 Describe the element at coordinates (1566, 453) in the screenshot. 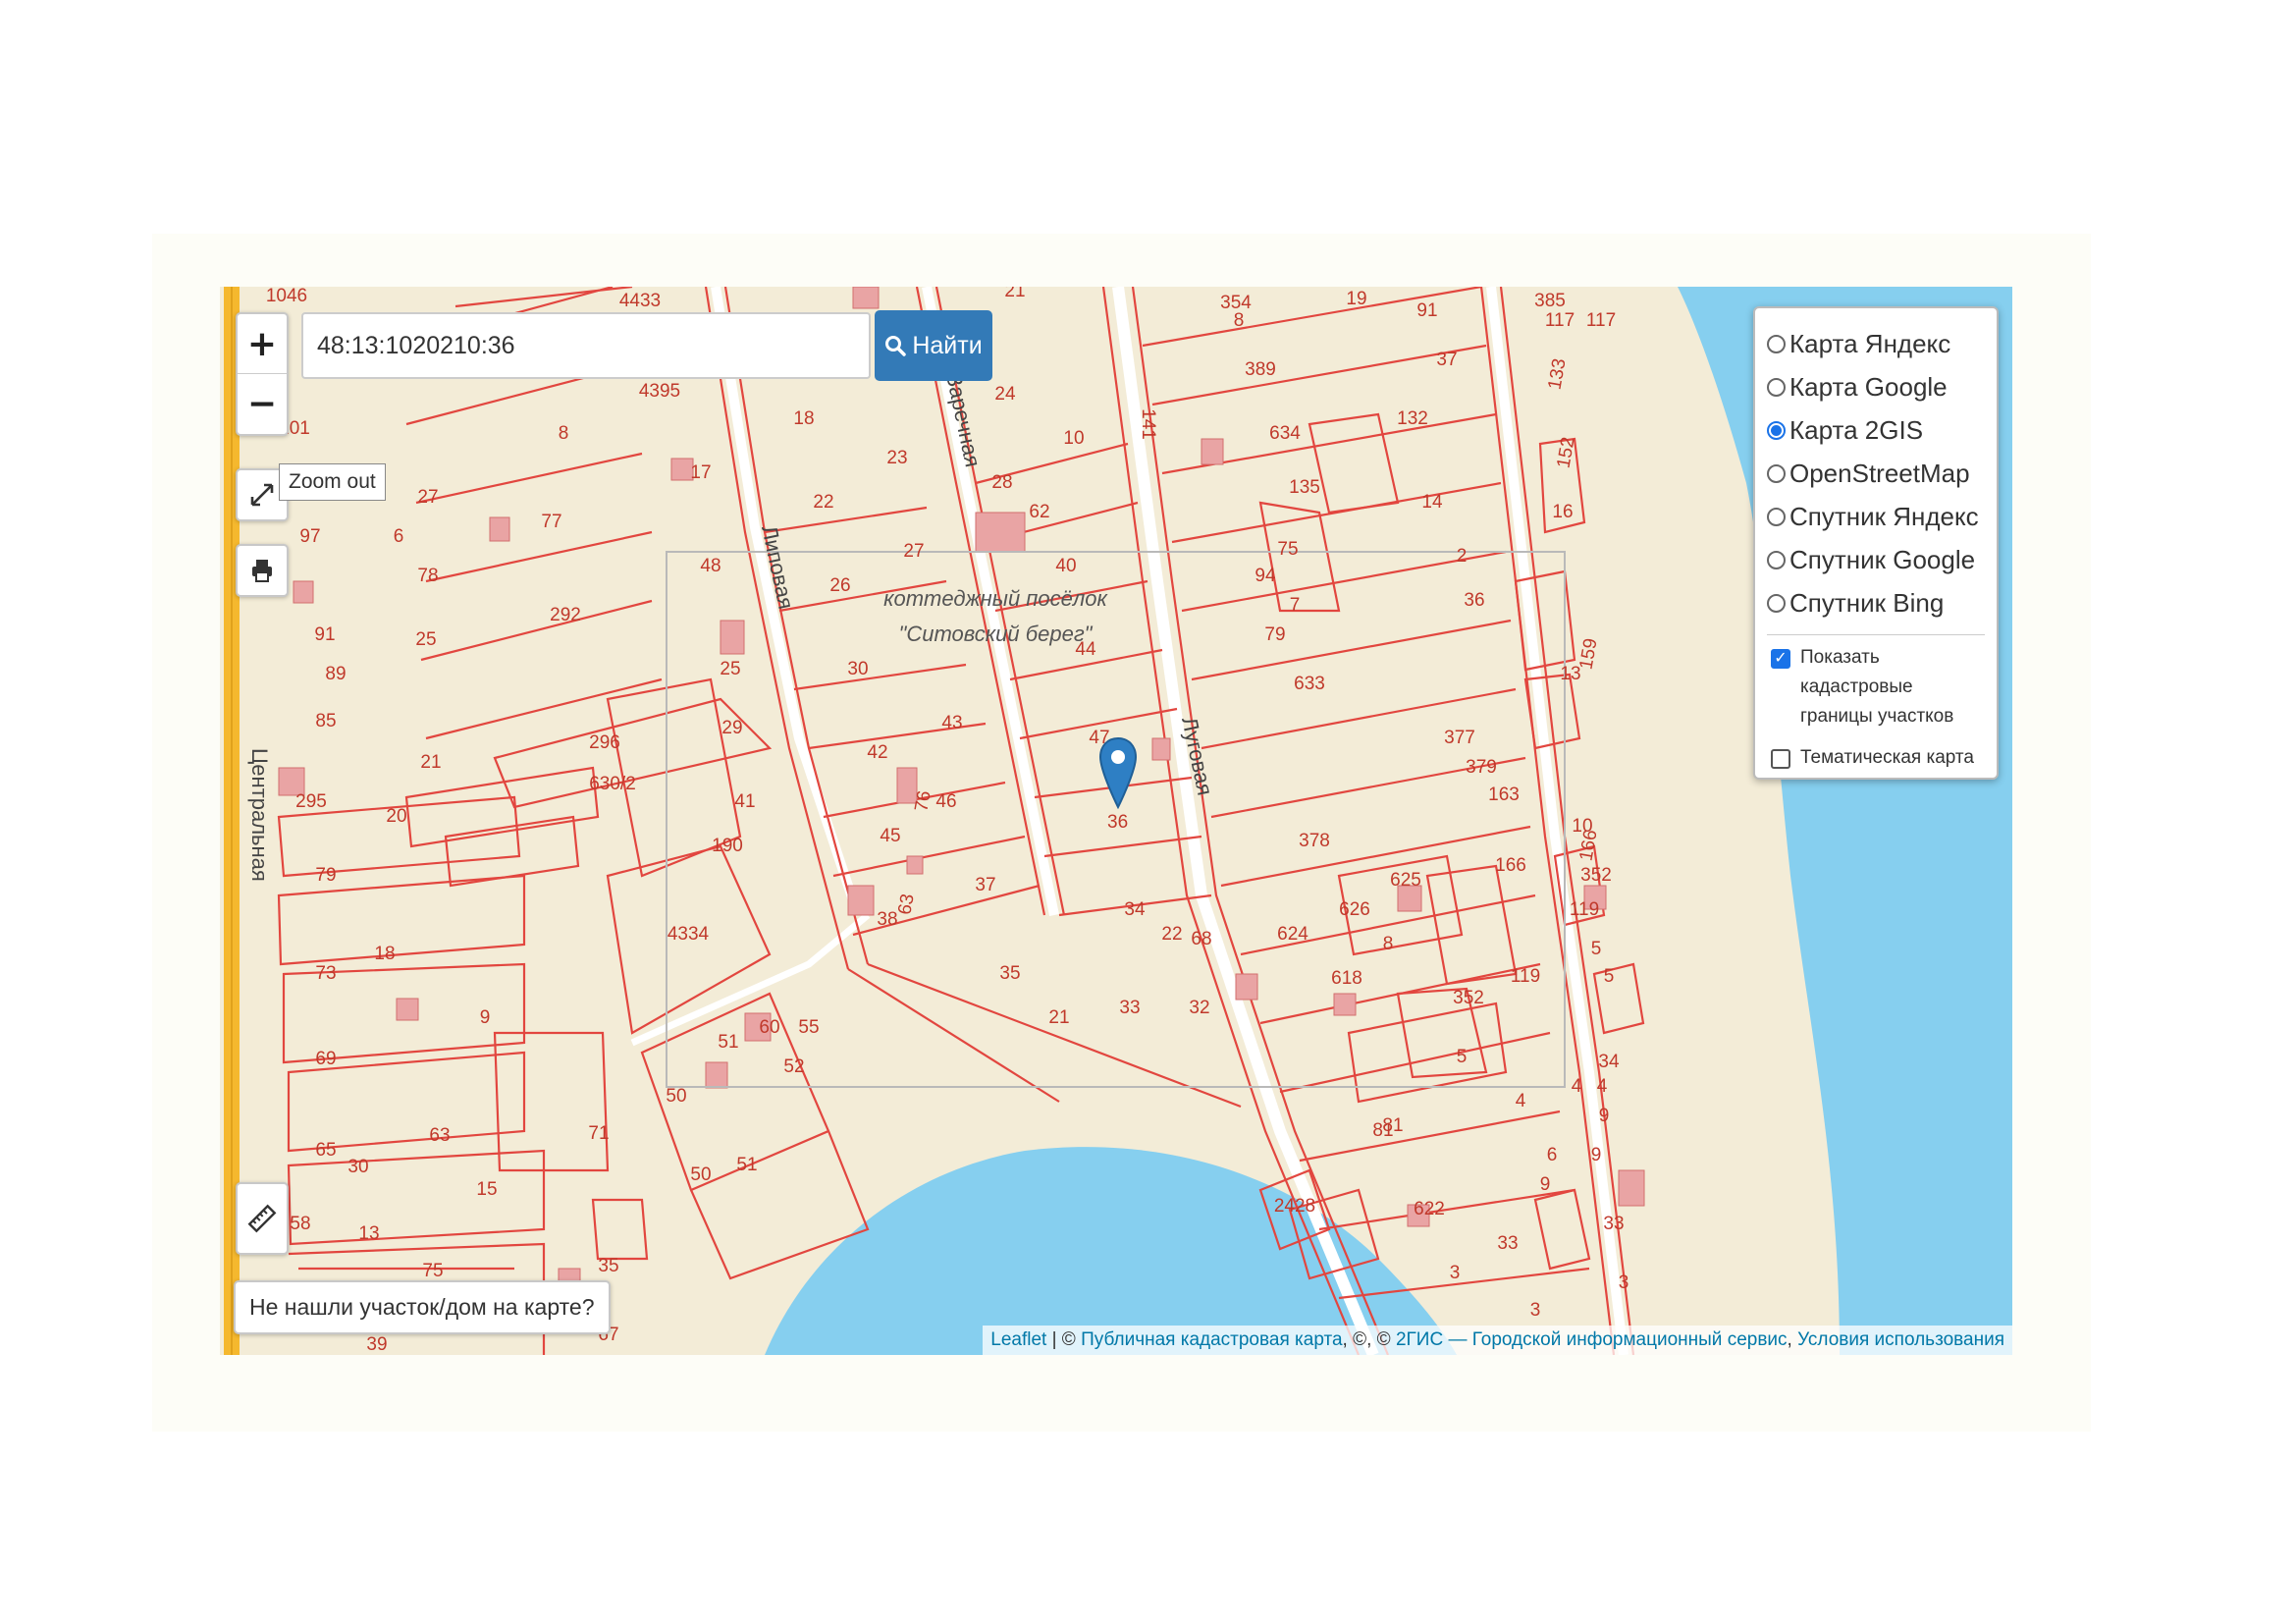

I see `svg-text: 152` at that location.